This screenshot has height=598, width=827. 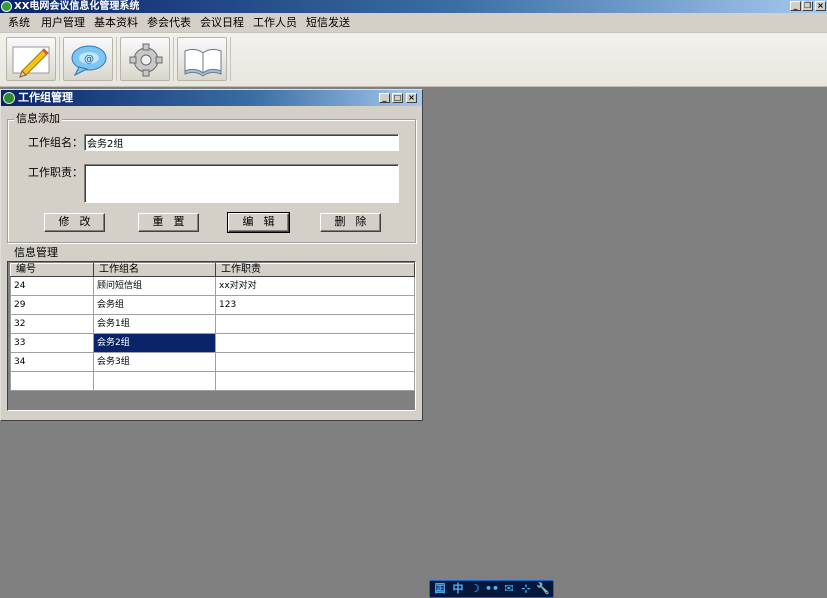 I want to click on workgroup-window-title: 工作组管理, so click(x=45, y=97).